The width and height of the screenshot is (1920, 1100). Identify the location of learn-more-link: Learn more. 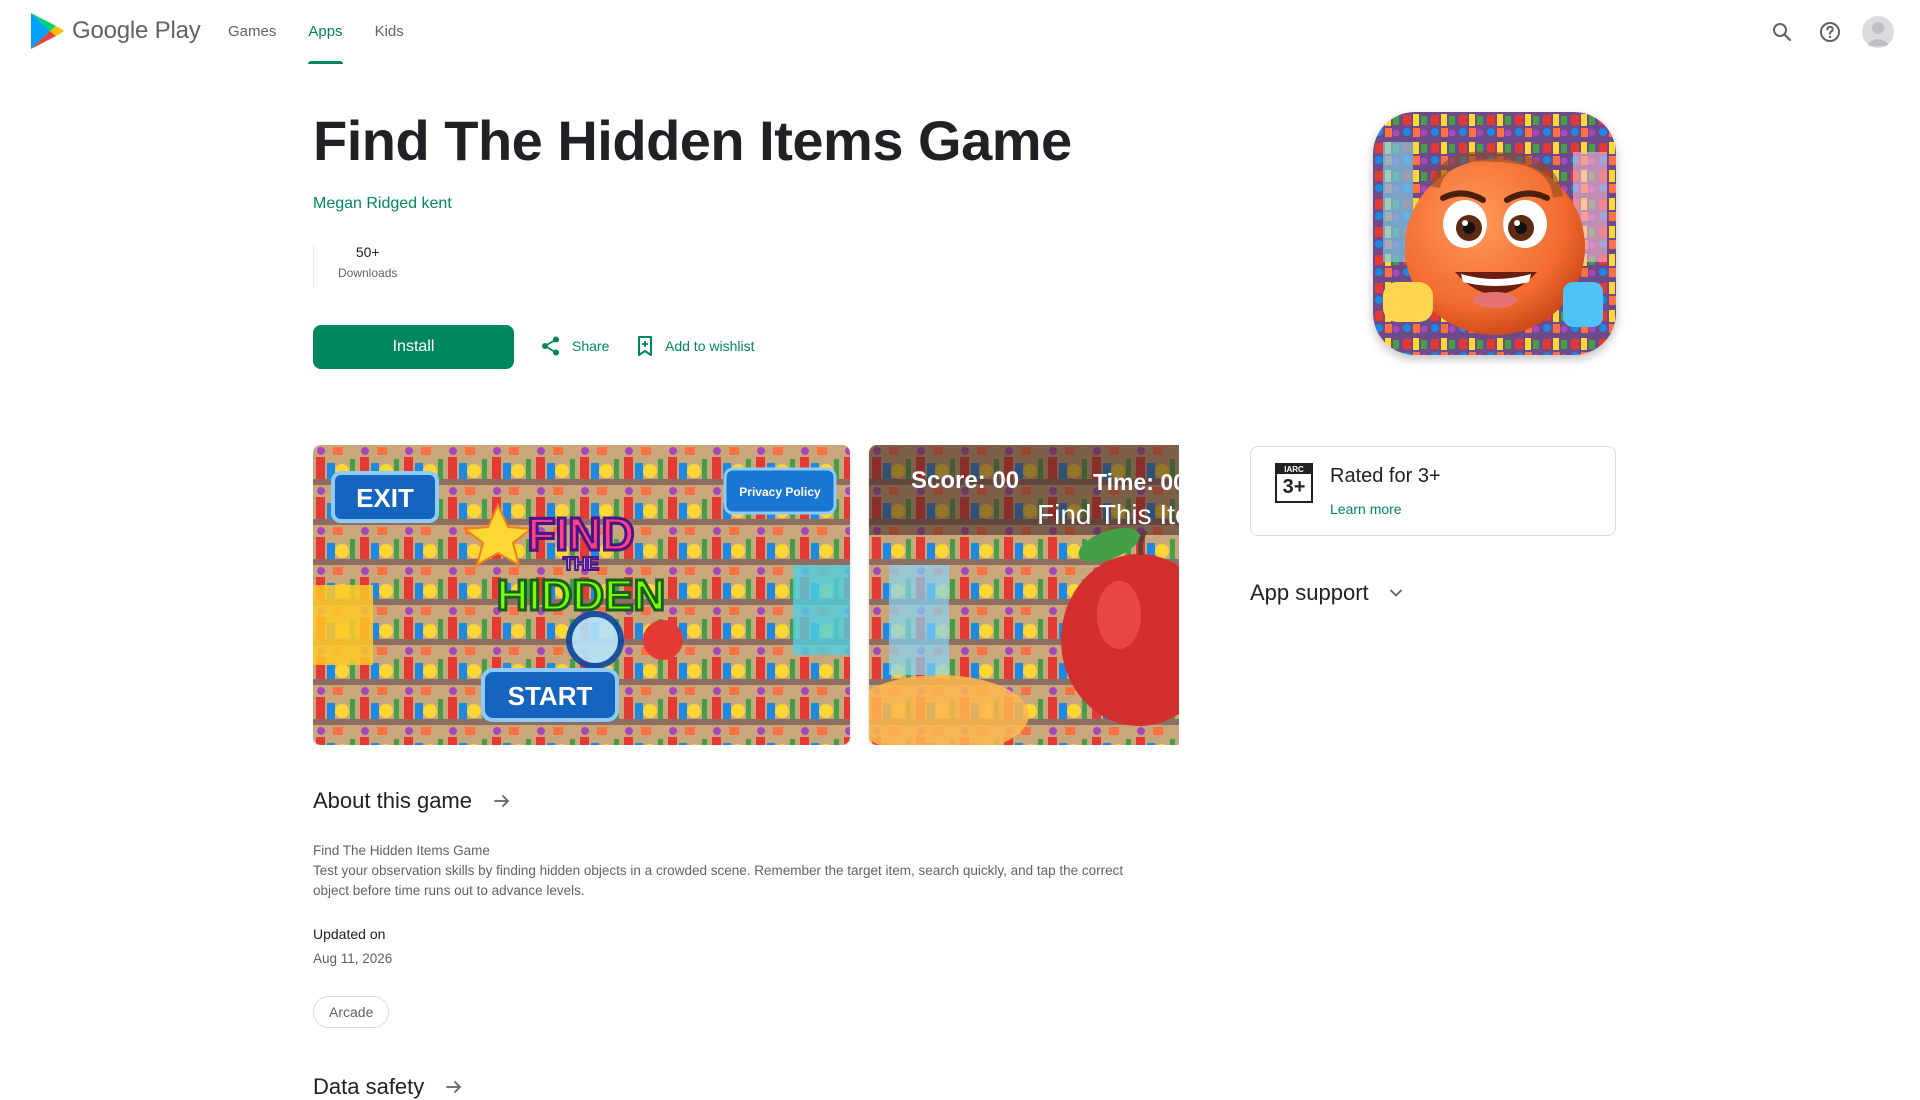
(1366, 509).